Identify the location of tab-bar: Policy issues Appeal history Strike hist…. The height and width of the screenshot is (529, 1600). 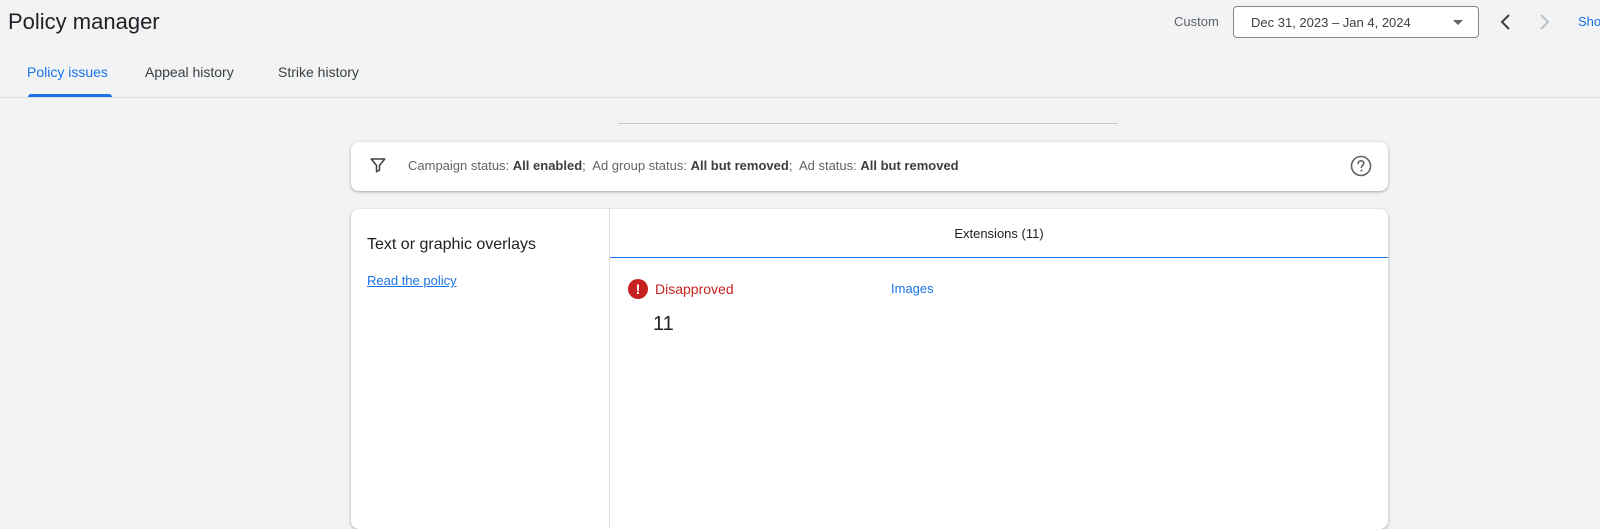
(800, 74).